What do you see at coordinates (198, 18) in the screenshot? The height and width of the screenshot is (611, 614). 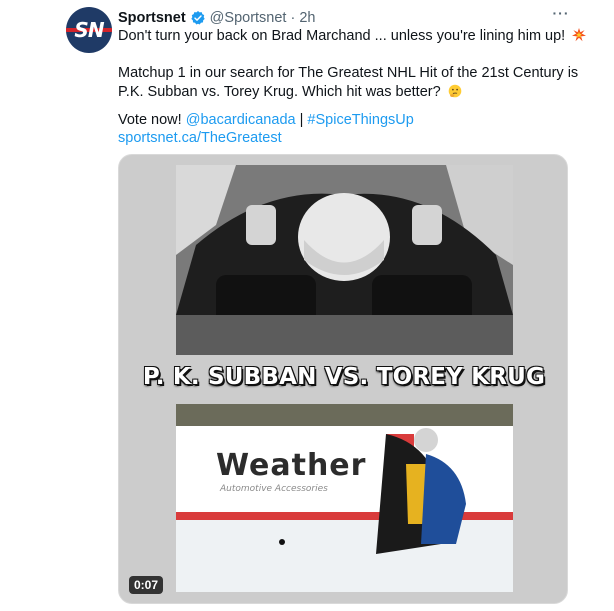 I see `verified-badge-icon` at bounding box center [198, 18].